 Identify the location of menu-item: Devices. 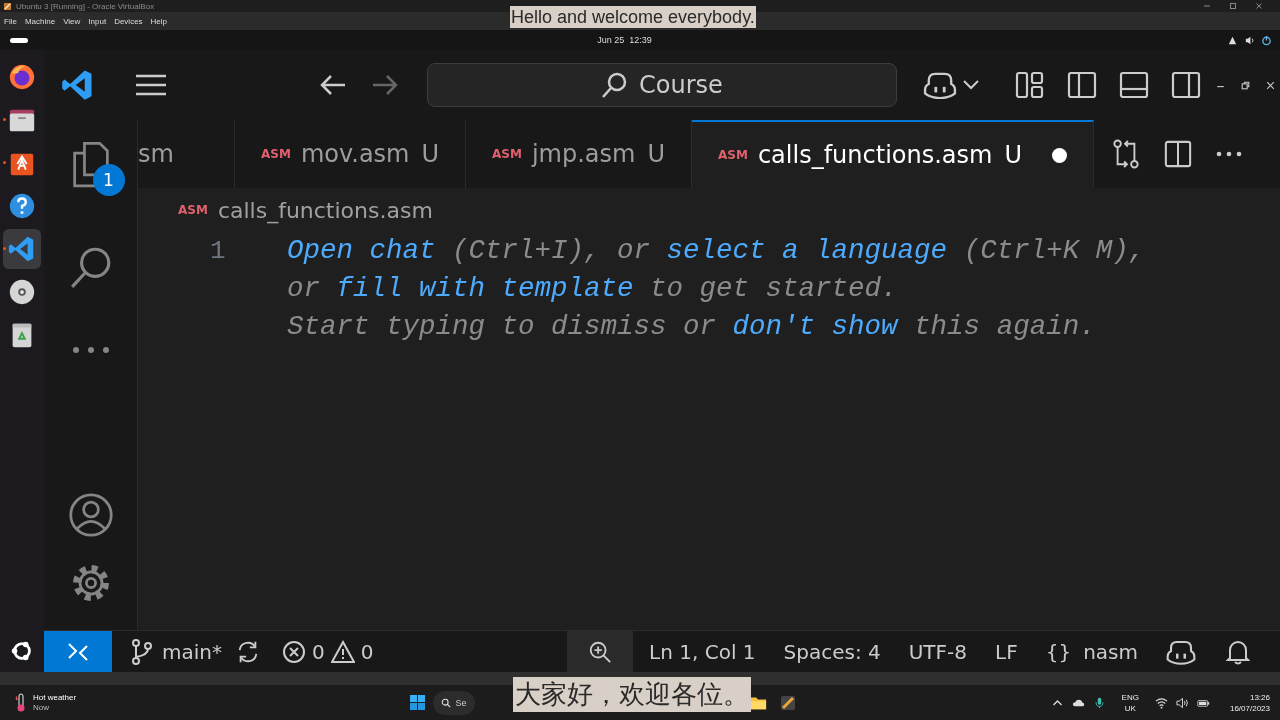
(128, 21).